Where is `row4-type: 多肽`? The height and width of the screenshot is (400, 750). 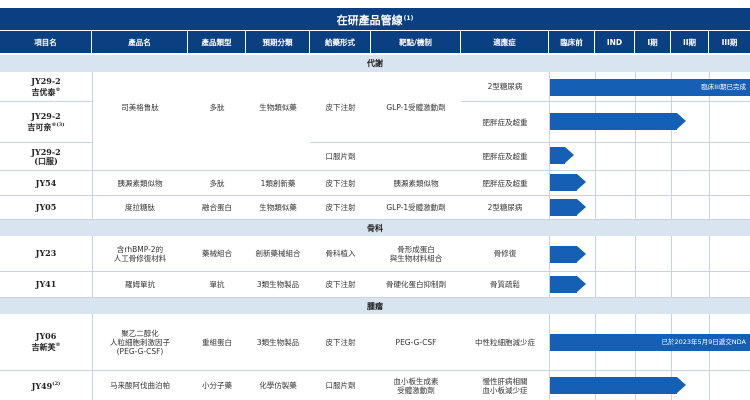 row4-type: 多肽 is located at coordinates (217, 183).